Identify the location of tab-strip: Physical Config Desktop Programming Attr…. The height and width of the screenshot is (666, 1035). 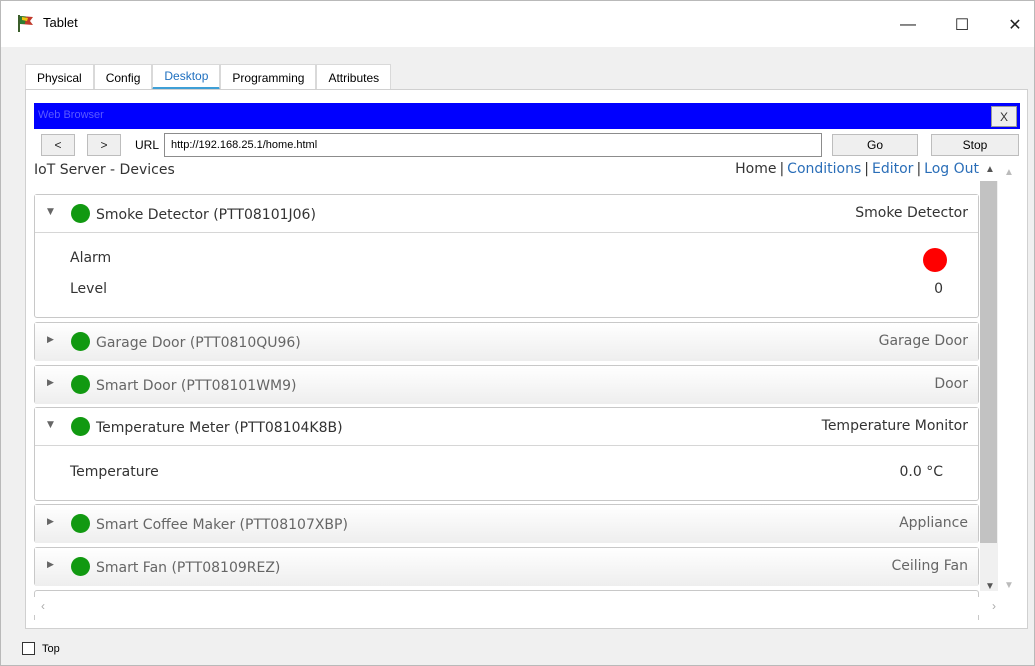
(208, 77).